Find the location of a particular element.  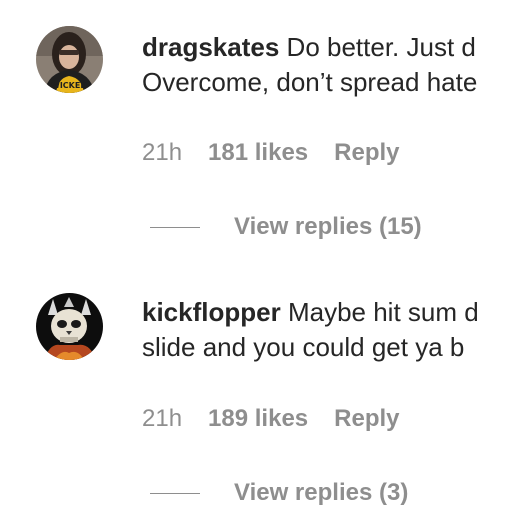

comment-meta: 21h 189 likes Reply is located at coordinates (271, 419).